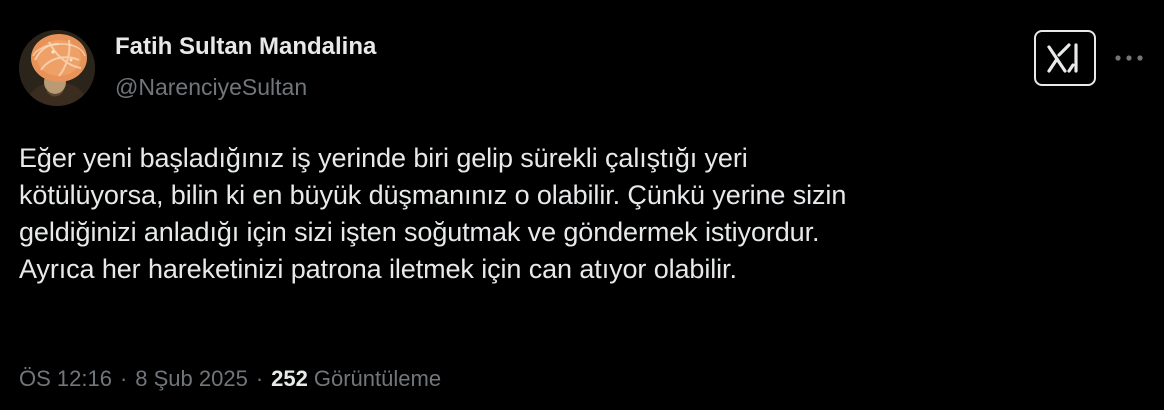 Image resolution: width=1164 pixels, height=410 pixels. Describe the element at coordinates (289, 379) in the screenshot. I see `views-count: 252` at that location.